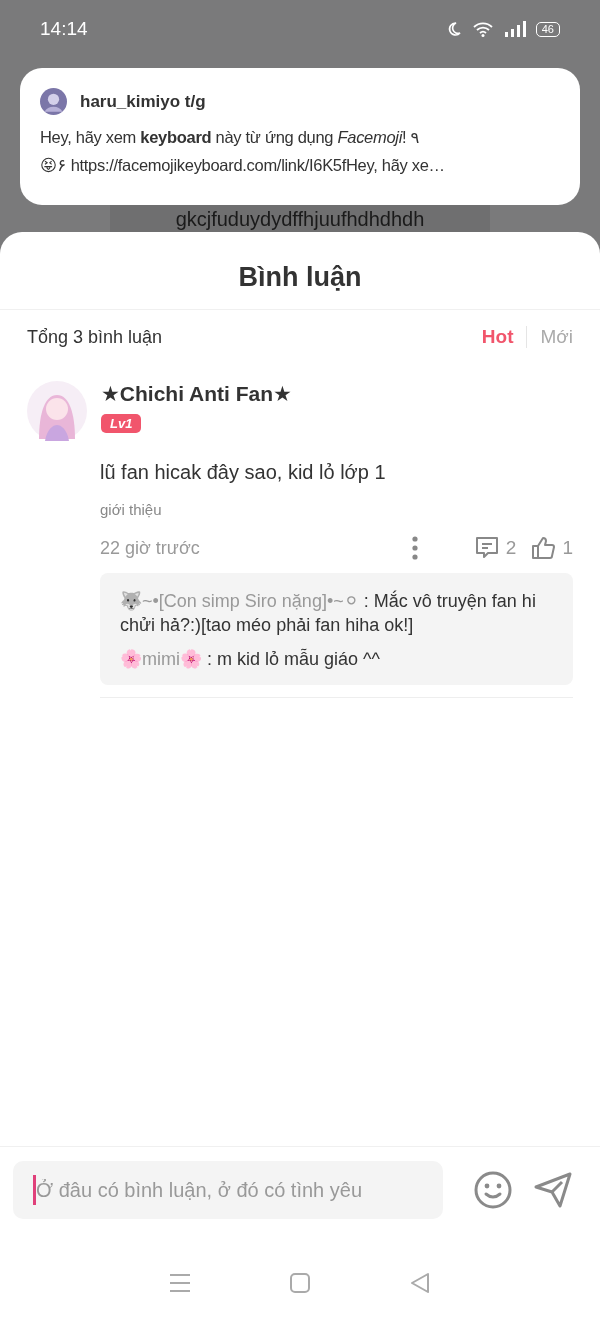  What do you see at coordinates (414, 548) in the screenshot?
I see `more-icon` at bounding box center [414, 548].